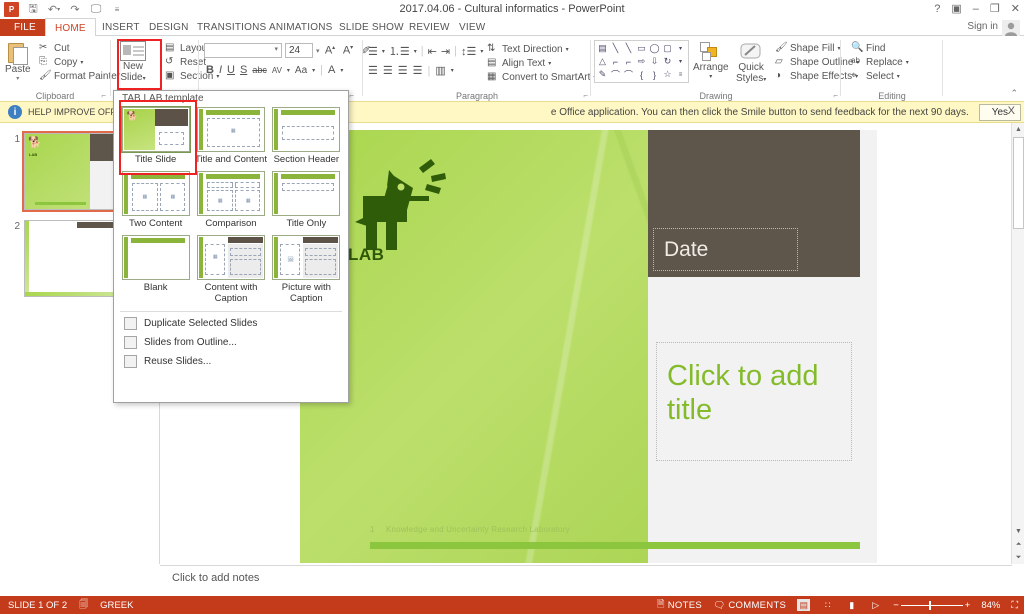 Image resolution: width=1024 pixels, height=614 pixels. I want to click on zoom-slider: − +, so click(931, 605).